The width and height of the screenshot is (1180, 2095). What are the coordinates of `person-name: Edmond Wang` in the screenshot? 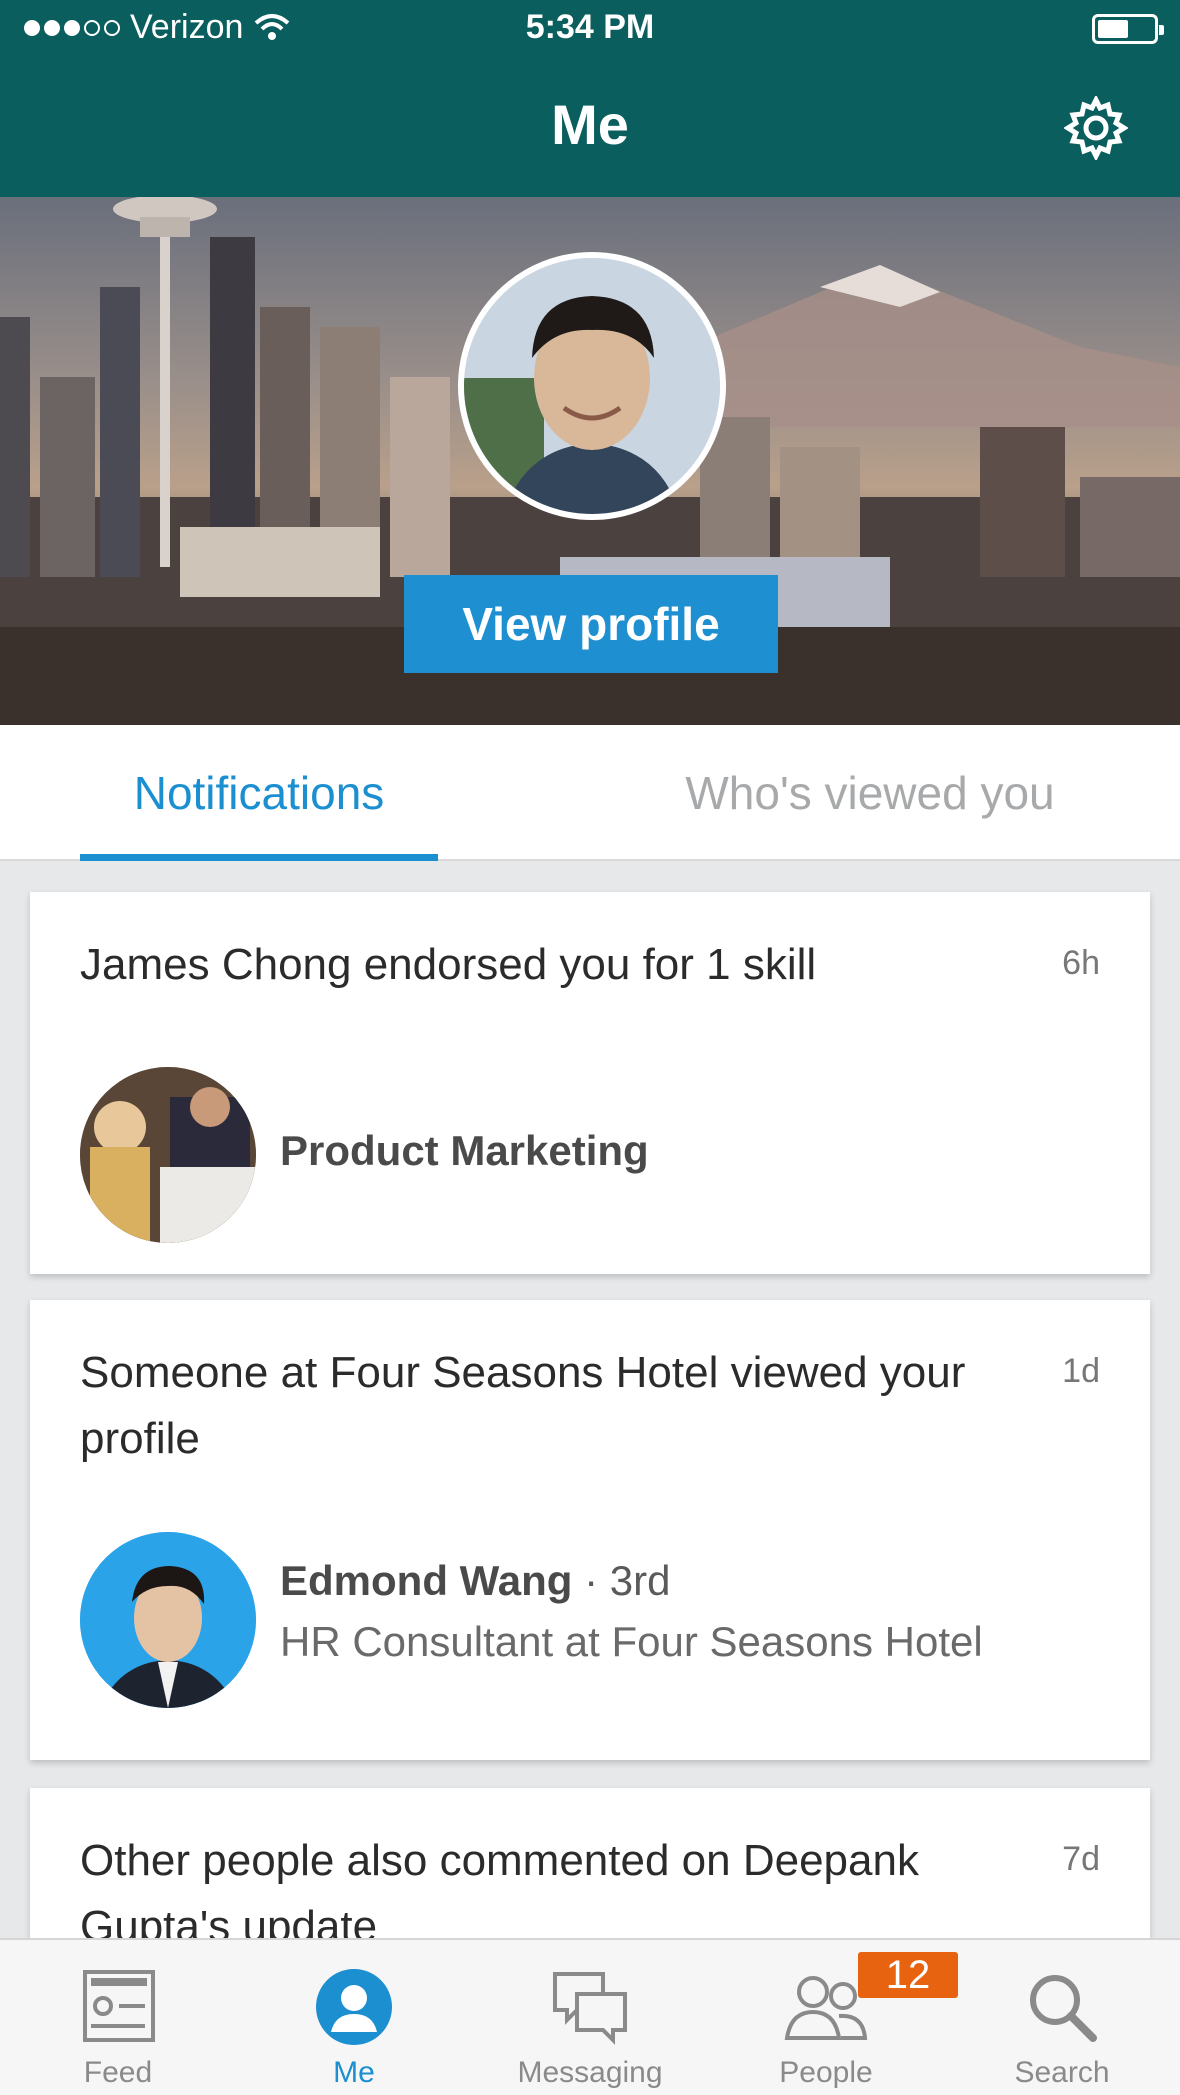 It's located at (426, 1580).